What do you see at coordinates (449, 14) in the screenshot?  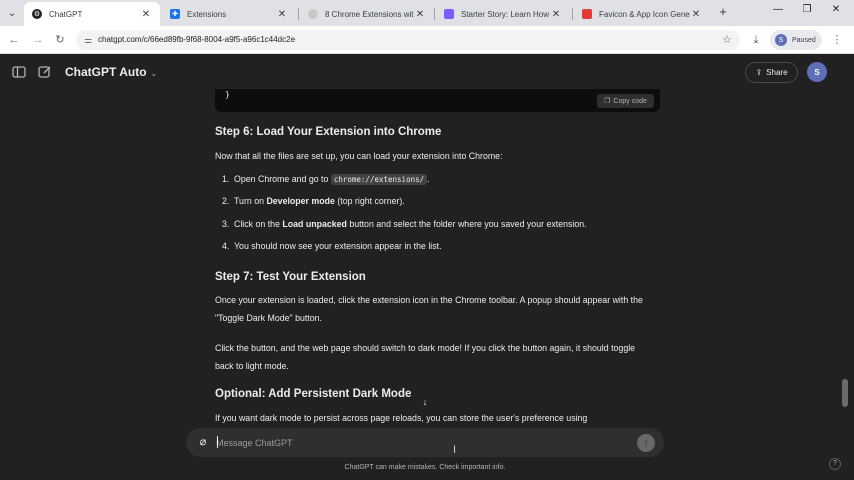 I see `starter-story-icon` at bounding box center [449, 14].